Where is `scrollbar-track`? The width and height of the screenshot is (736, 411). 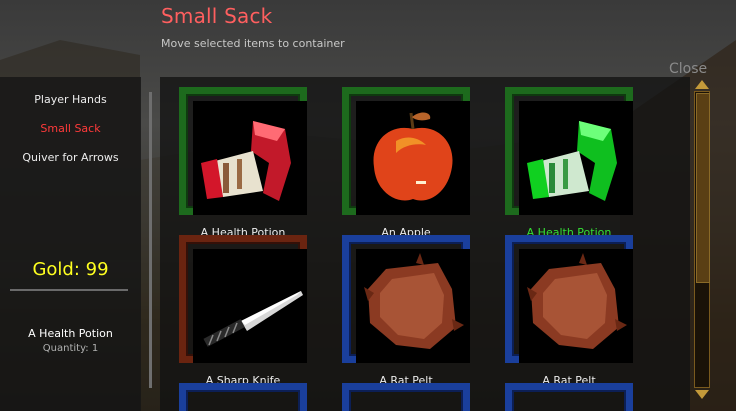
scrollbar-track is located at coordinates (702, 239).